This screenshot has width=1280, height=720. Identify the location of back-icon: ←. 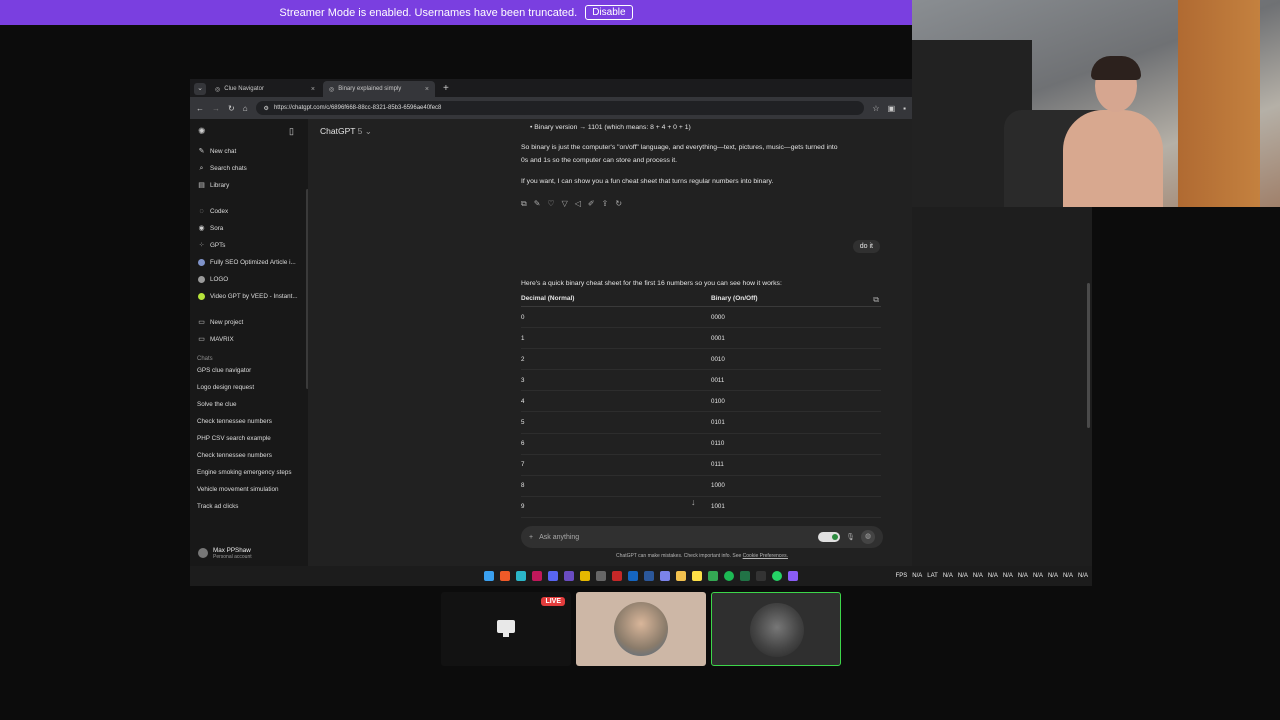
(200, 108).